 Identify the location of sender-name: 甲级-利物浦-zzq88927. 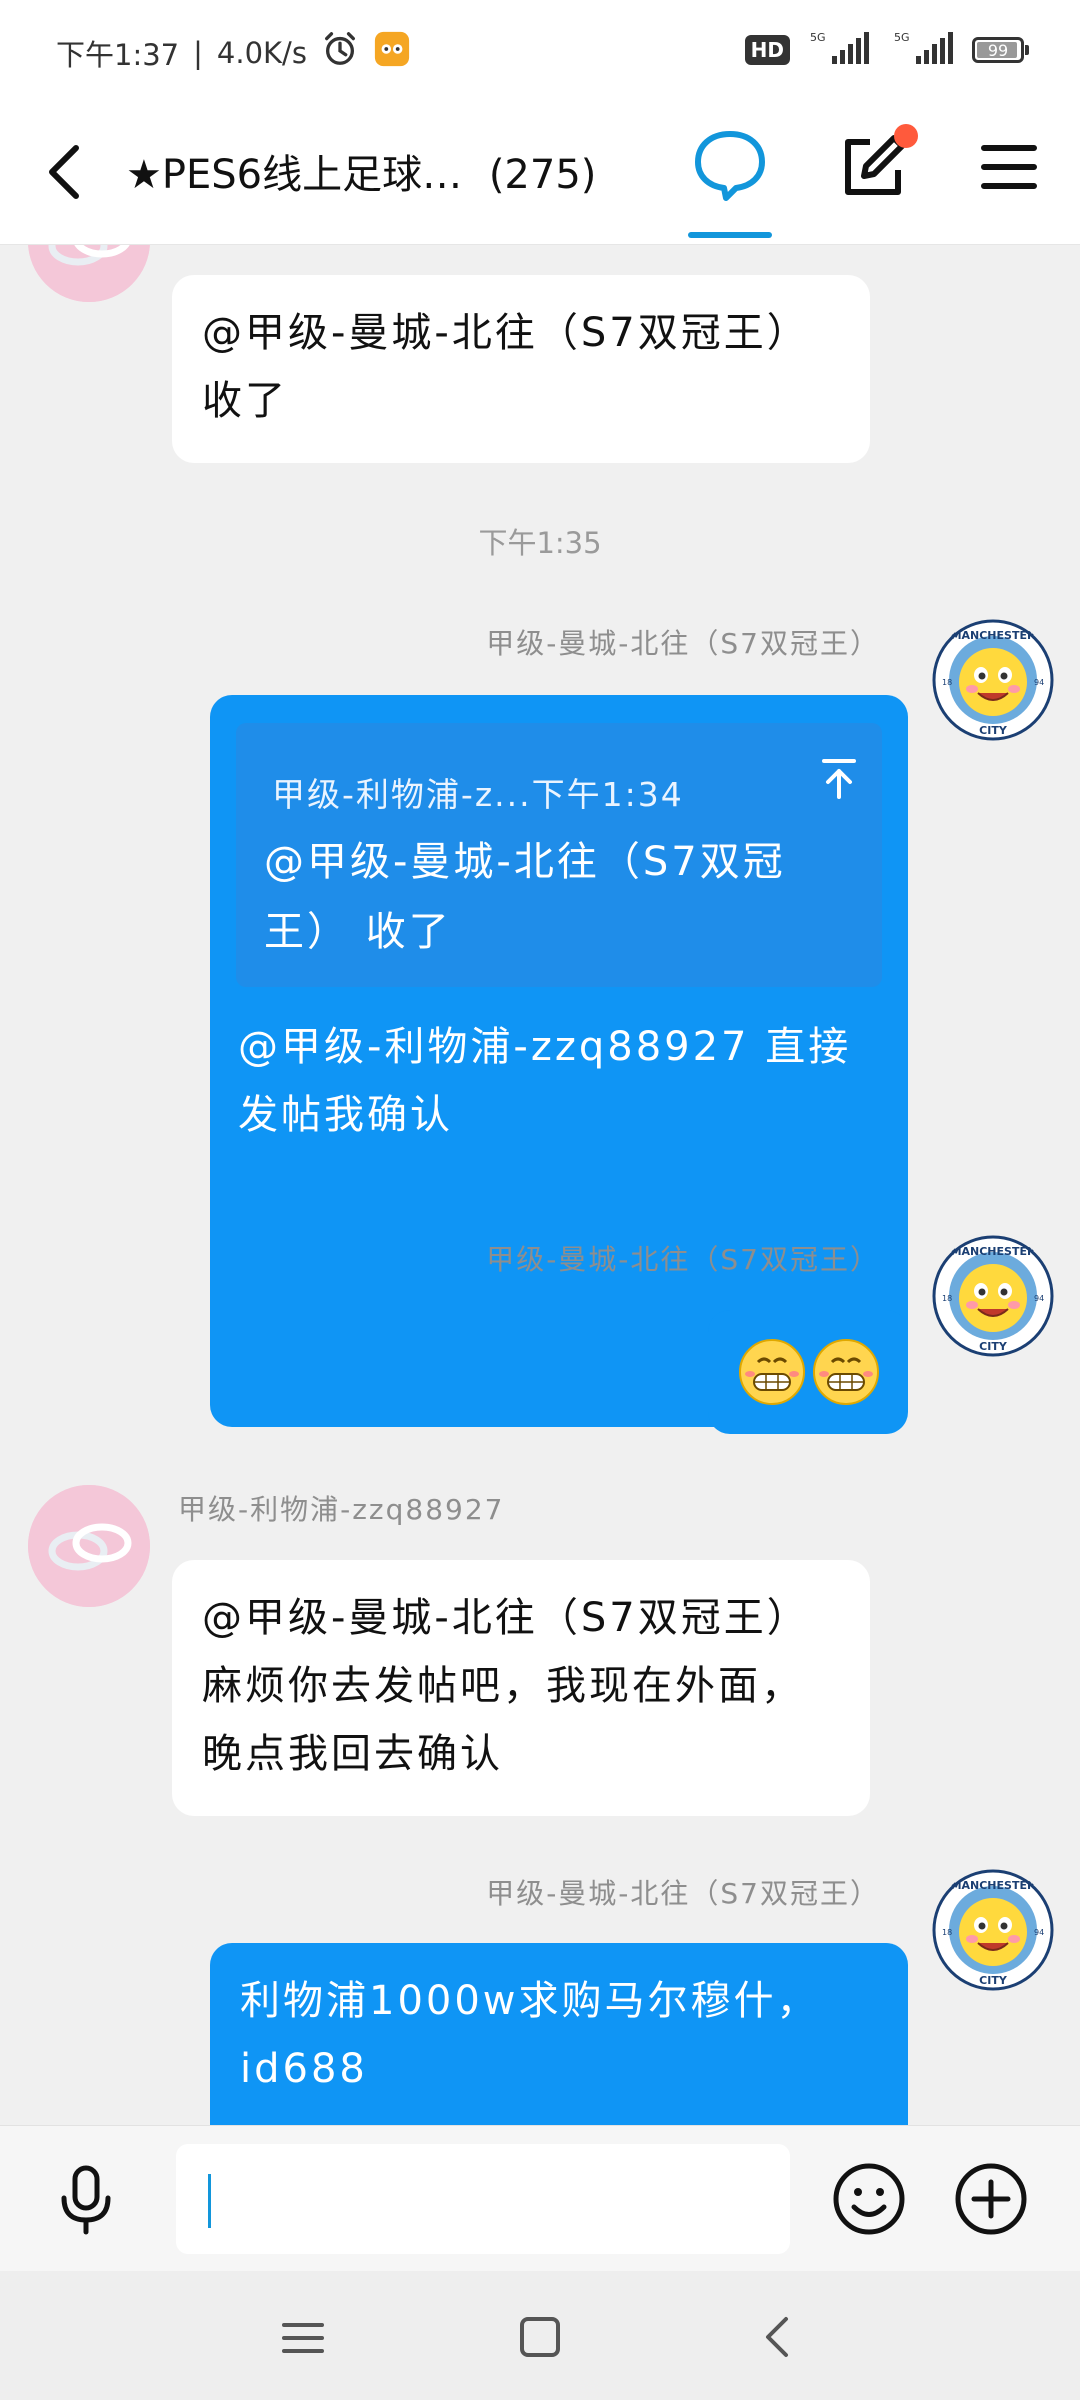
(341, 1509).